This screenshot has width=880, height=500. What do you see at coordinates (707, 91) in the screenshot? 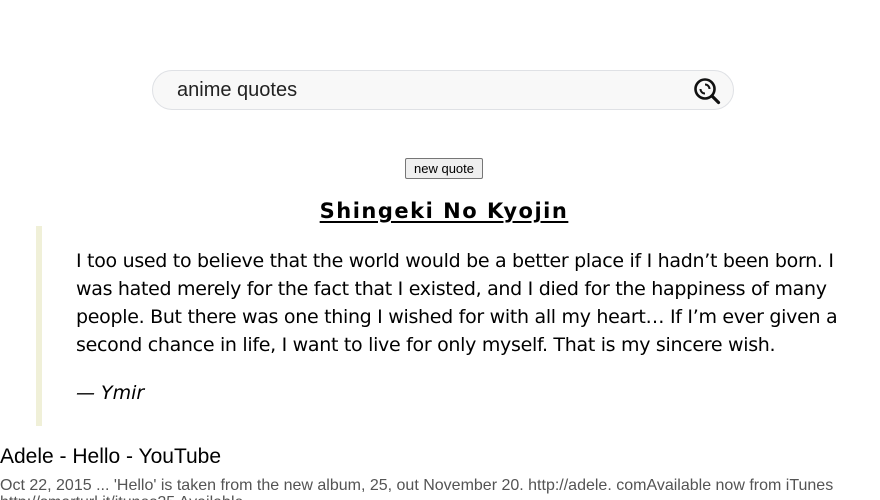
I see `search-icon` at bounding box center [707, 91].